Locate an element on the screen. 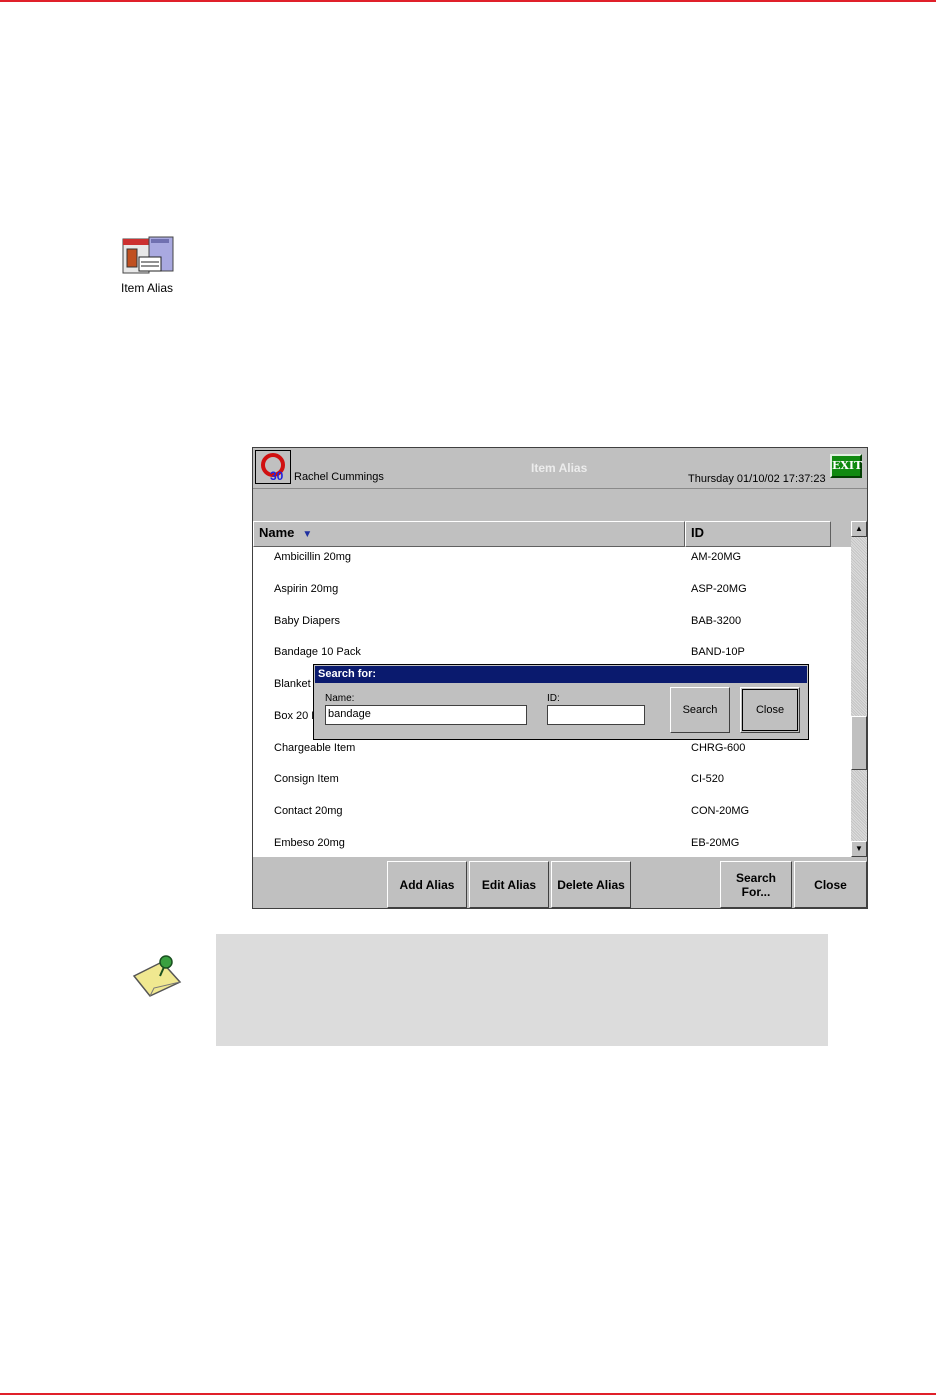  table-row: Aspirin 20mg ASP-20MG is located at coordinates (552, 590).